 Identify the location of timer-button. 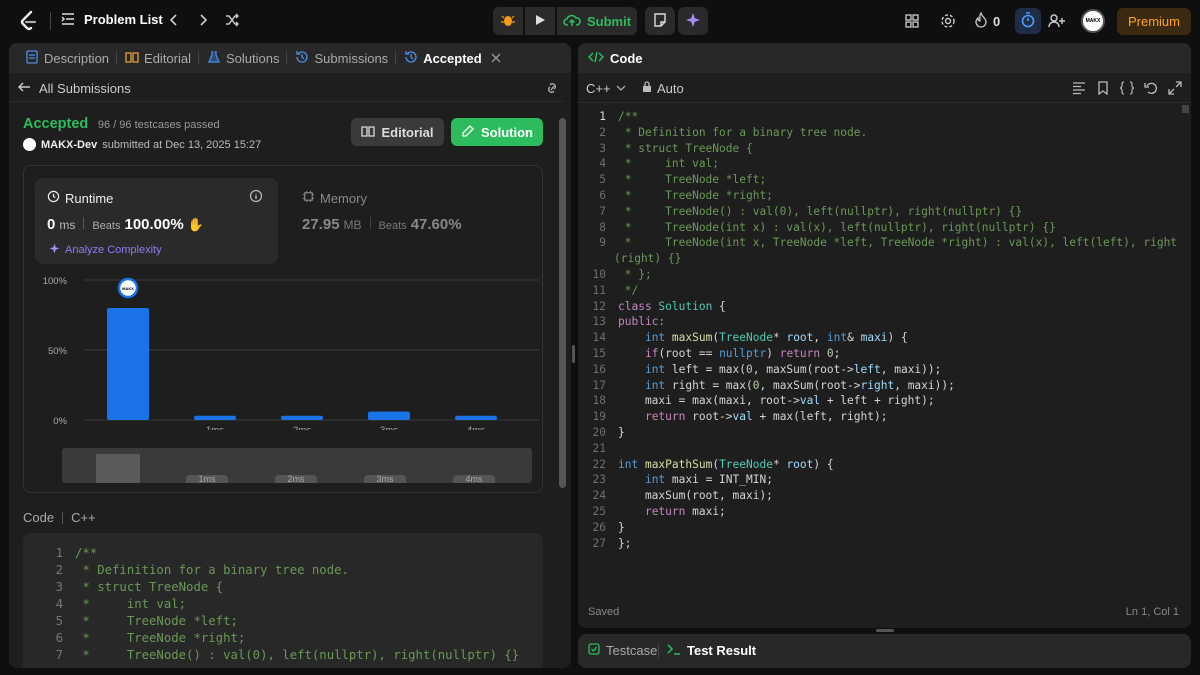
(1028, 21).